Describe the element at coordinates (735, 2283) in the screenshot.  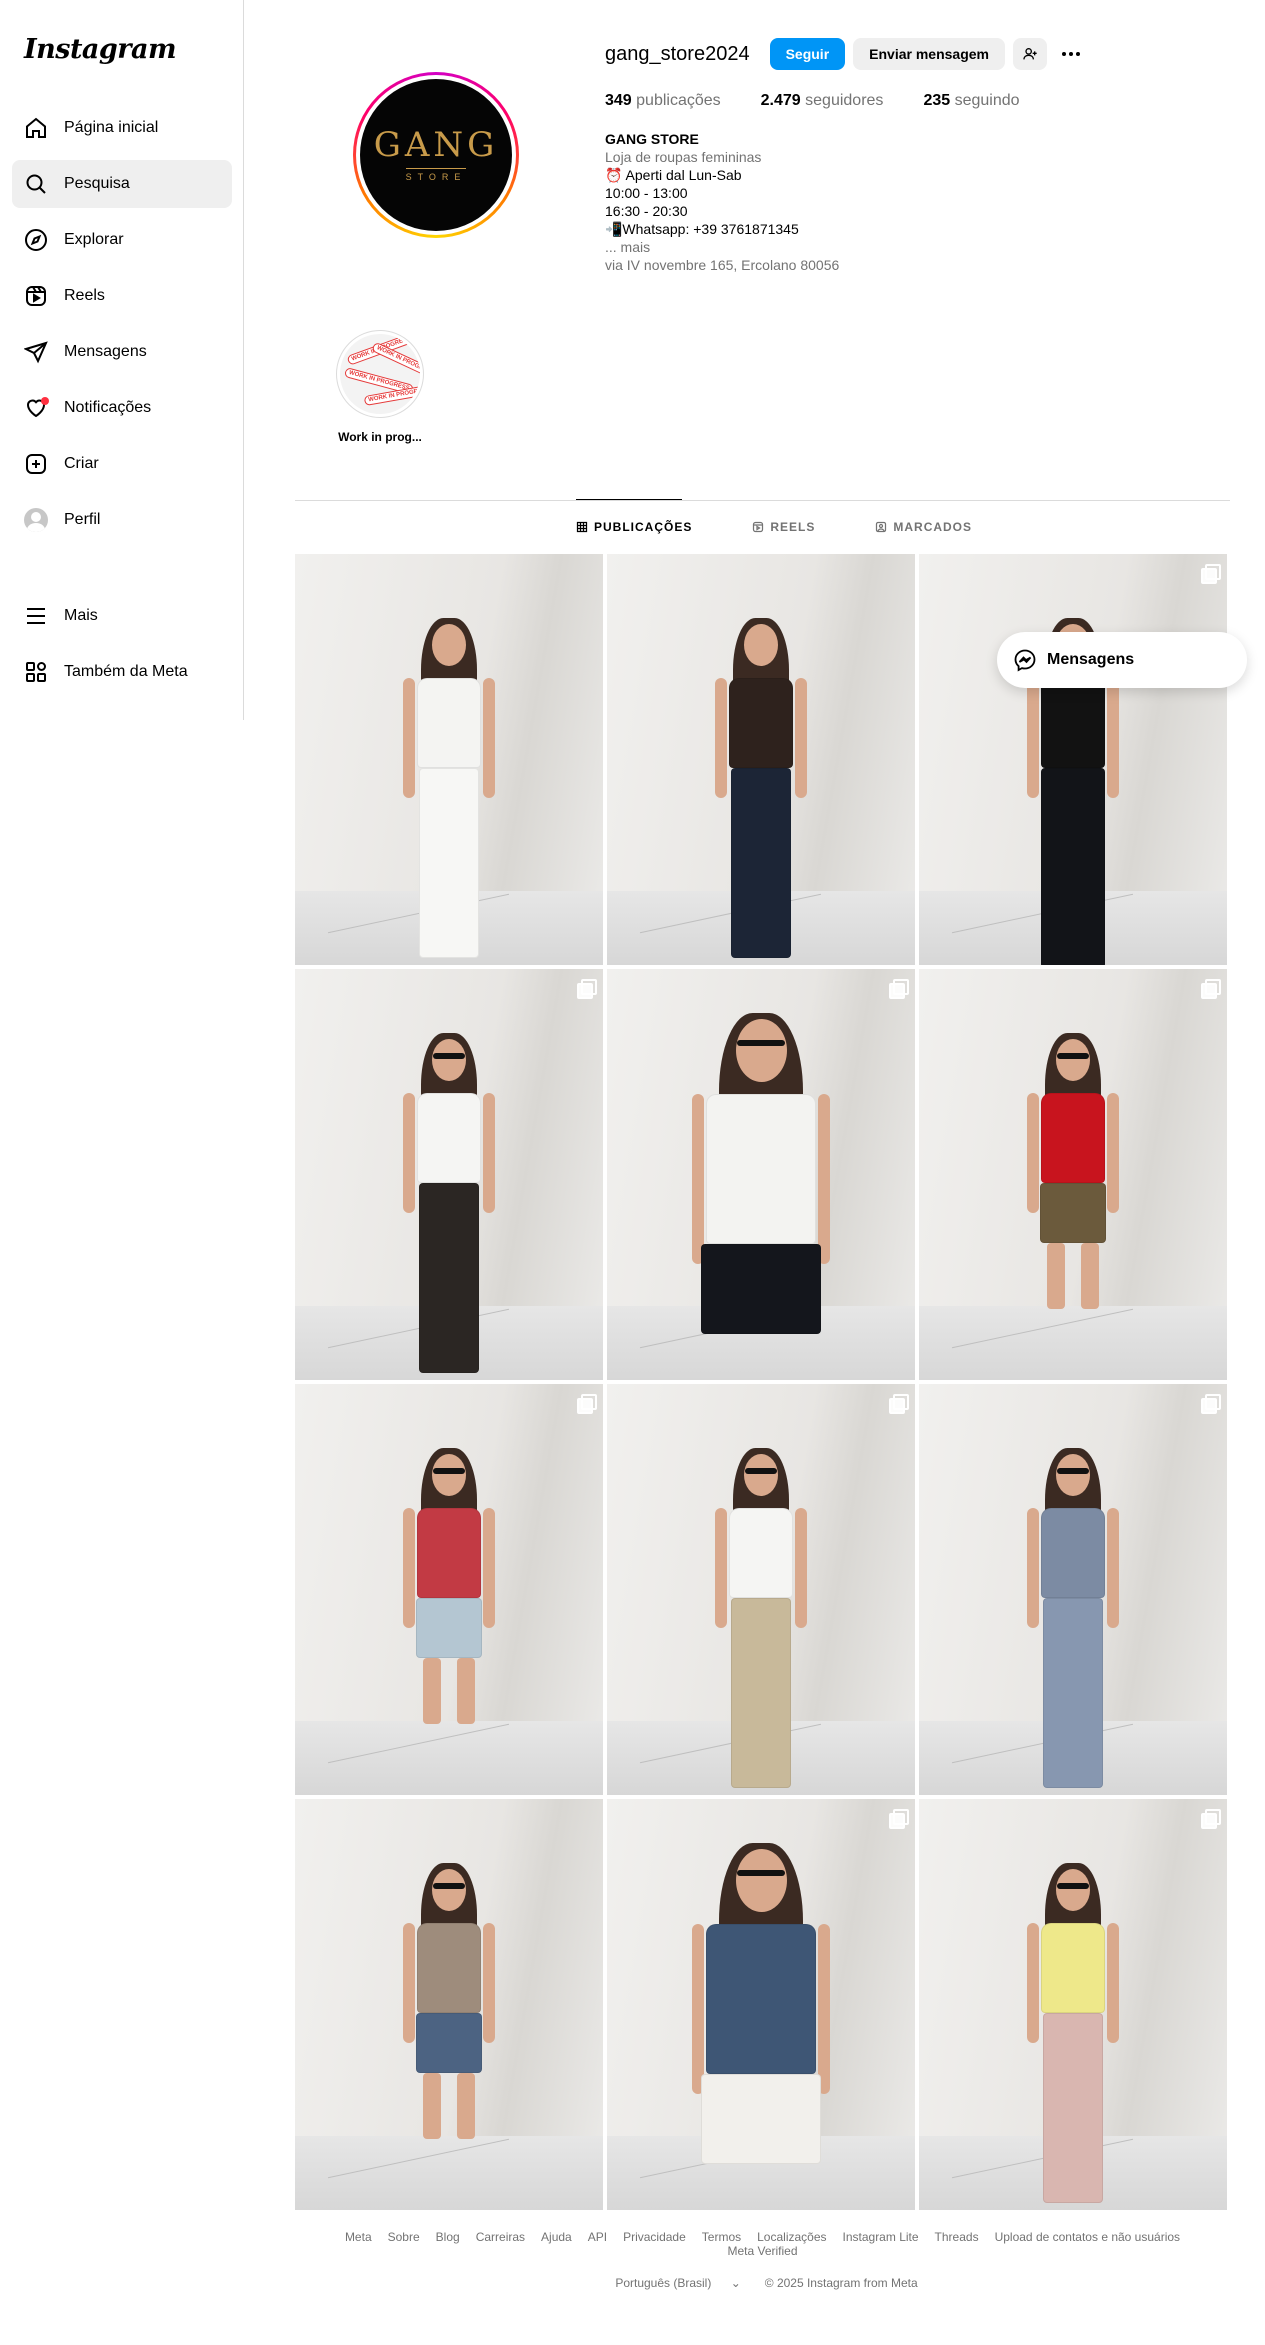
I see `chevron-down-icon: ⌄` at that location.